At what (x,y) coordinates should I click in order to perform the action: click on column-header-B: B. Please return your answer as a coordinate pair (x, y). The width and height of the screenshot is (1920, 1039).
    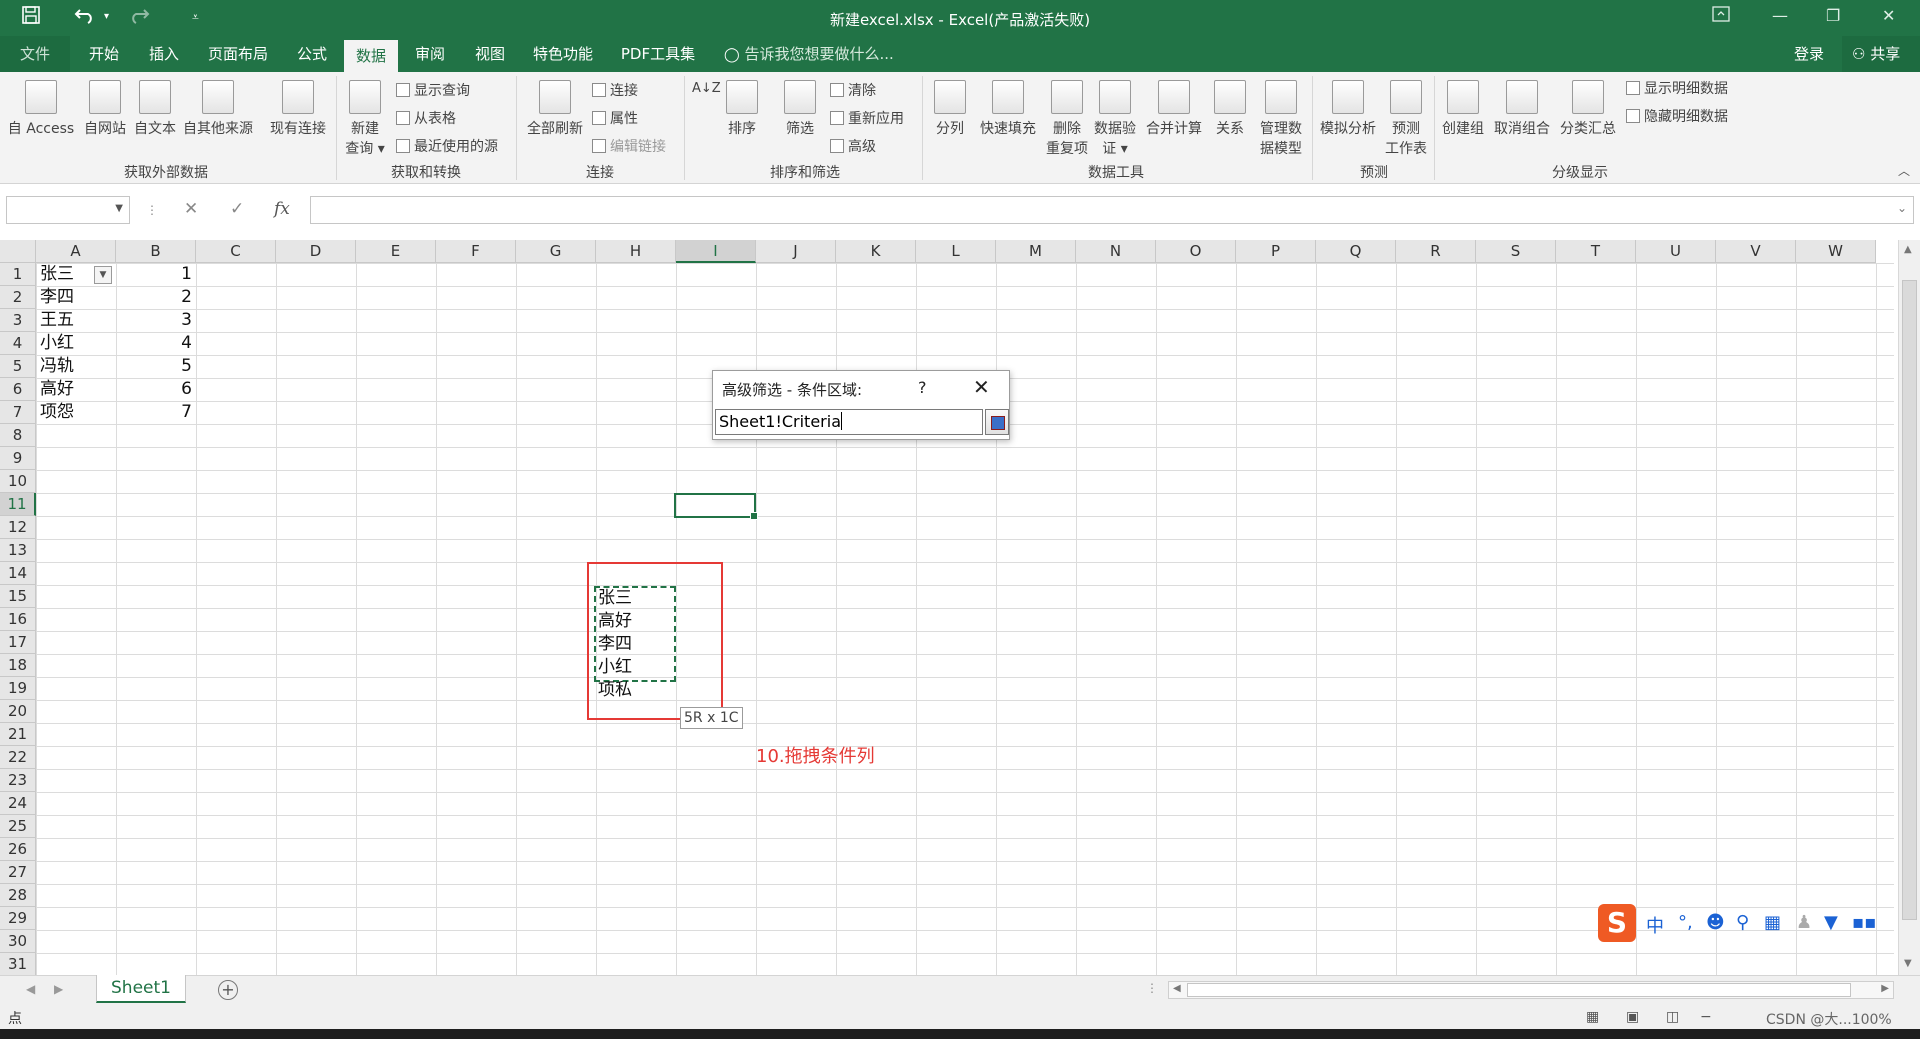
    Looking at the image, I should click on (156, 251).